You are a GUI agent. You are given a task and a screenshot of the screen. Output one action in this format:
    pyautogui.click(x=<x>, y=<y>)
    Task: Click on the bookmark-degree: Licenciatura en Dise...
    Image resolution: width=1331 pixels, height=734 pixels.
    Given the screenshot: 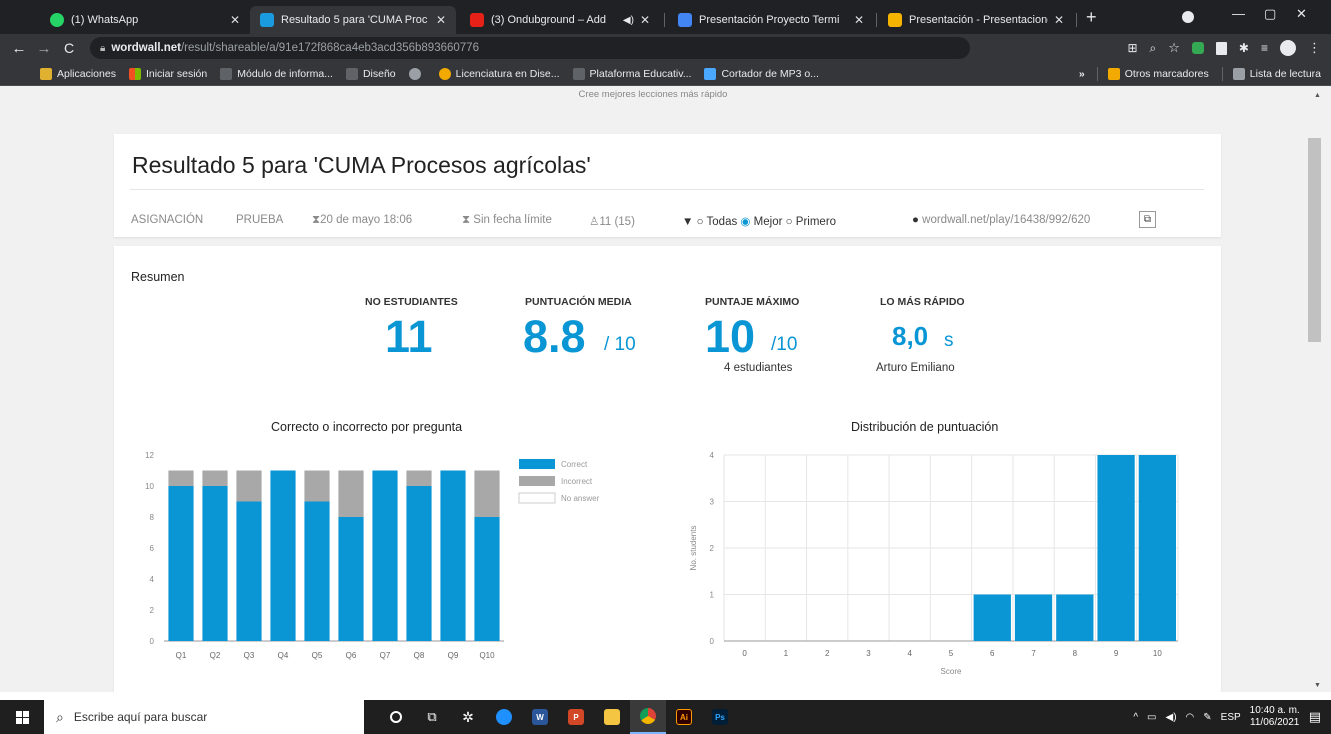 What is the action you would take?
    pyautogui.click(x=499, y=73)
    